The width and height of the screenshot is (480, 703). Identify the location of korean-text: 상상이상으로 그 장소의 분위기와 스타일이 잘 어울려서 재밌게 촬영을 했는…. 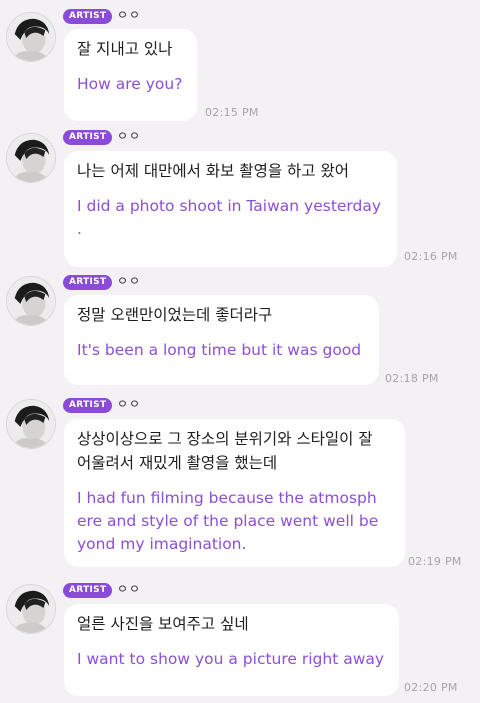
(225, 451).